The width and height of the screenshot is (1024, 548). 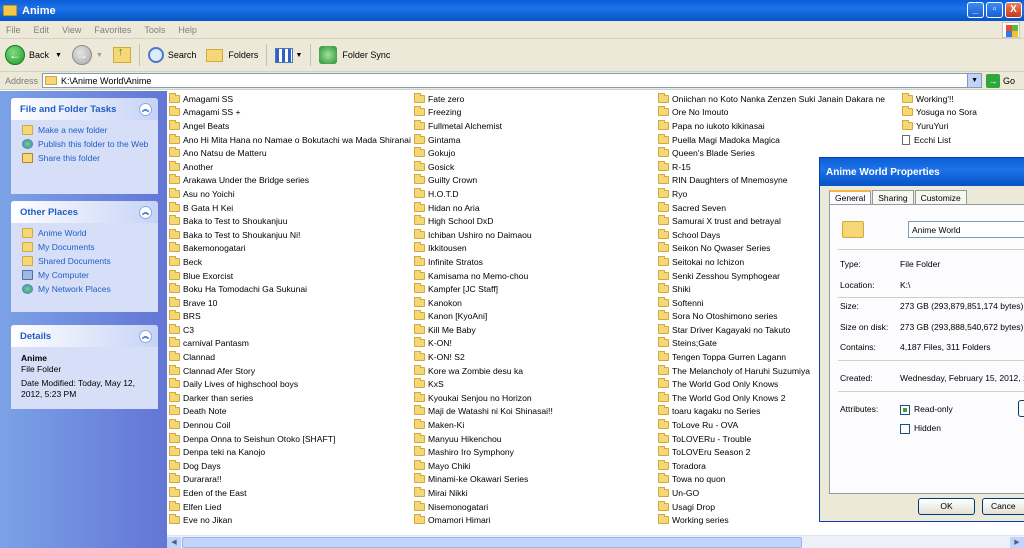 What do you see at coordinates (13, 30) in the screenshot?
I see `menu-file: File` at bounding box center [13, 30].